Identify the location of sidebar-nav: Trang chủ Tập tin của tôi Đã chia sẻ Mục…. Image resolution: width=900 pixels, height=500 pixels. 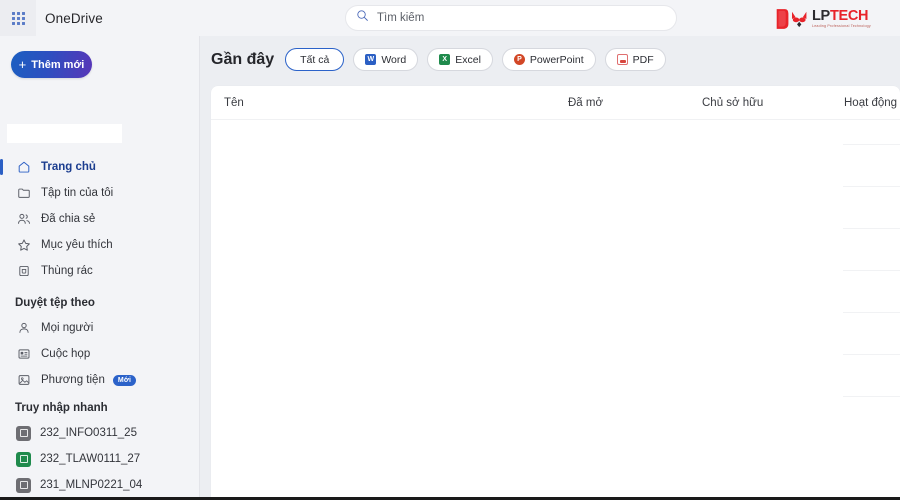
(100, 273).